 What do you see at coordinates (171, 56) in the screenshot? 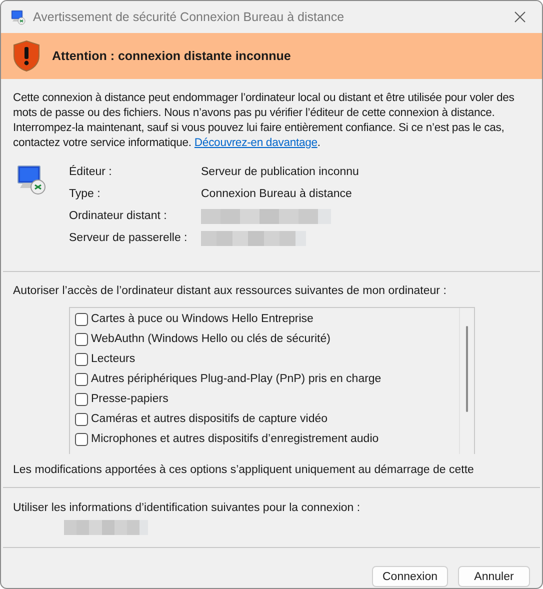
I see `banner-title: Attention : connexion distante inconnue` at bounding box center [171, 56].